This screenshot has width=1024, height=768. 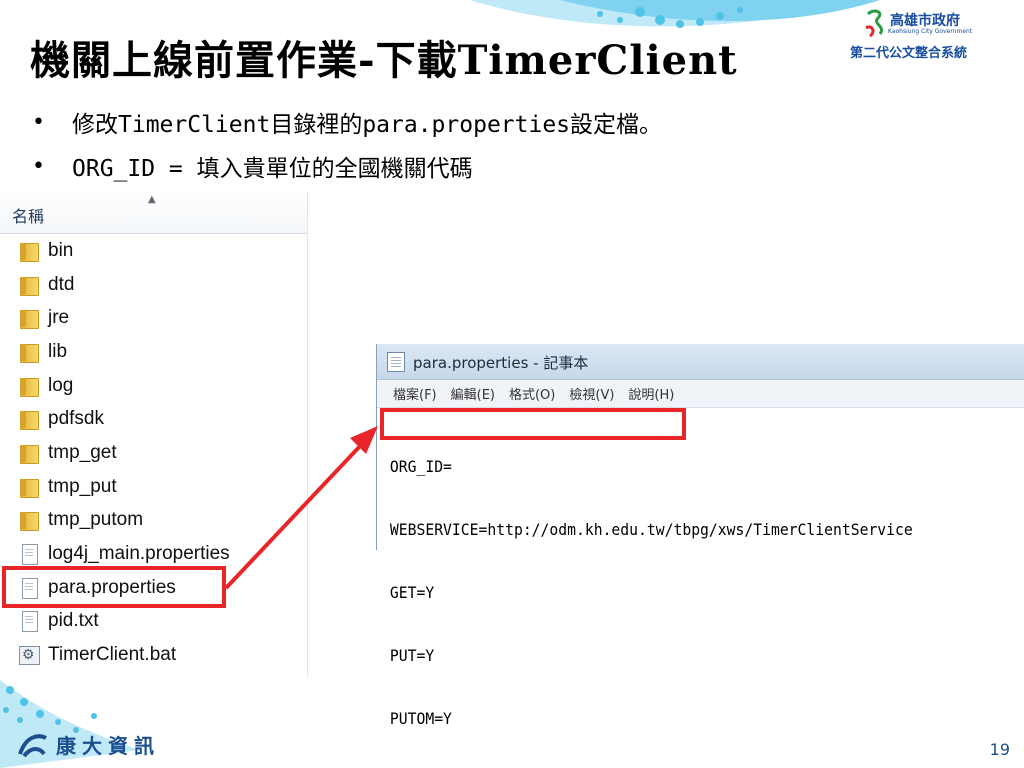 What do you see at coordinates (61, 250) in the screenshot?
I see `file-item-label: bin` at bounding box center [61, 250].